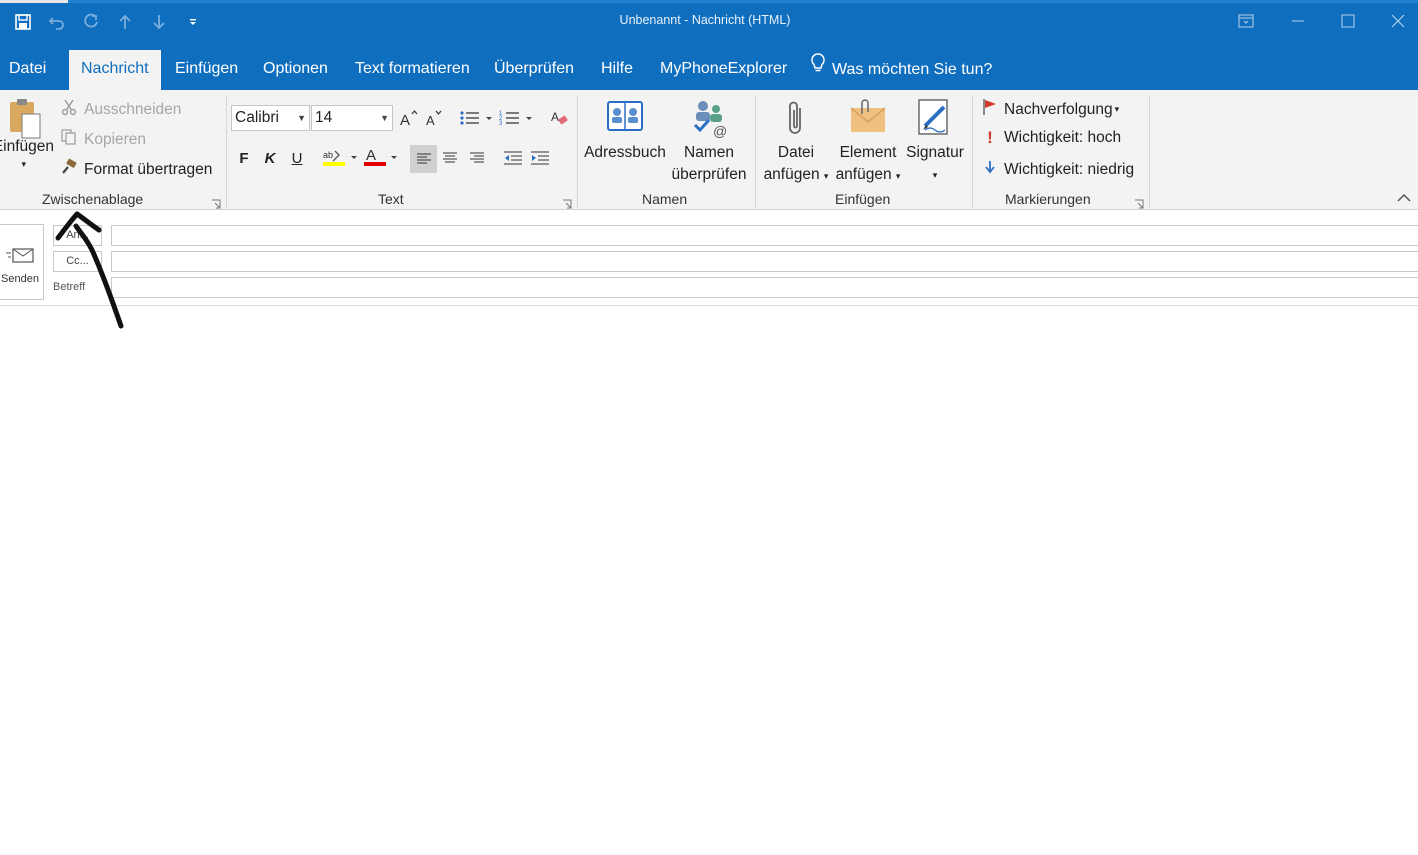 The height and width of the screenshot is (855, 1418). What do you see at coordinates (352, 118) in the screenshot?
I see `font-size-combo: 14 ▼` at bounding box center [352, 118].